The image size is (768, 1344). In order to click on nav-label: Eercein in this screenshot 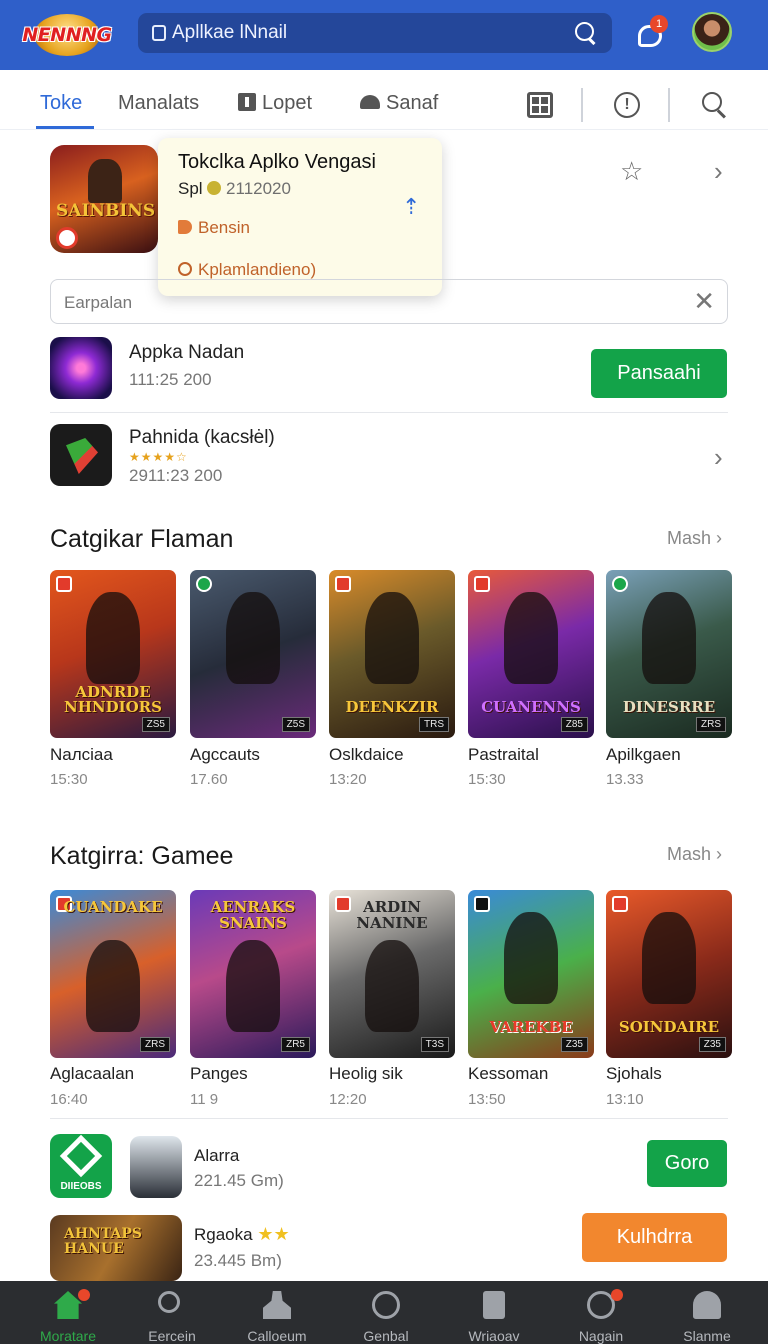, I will do `click(172, 1336)`.